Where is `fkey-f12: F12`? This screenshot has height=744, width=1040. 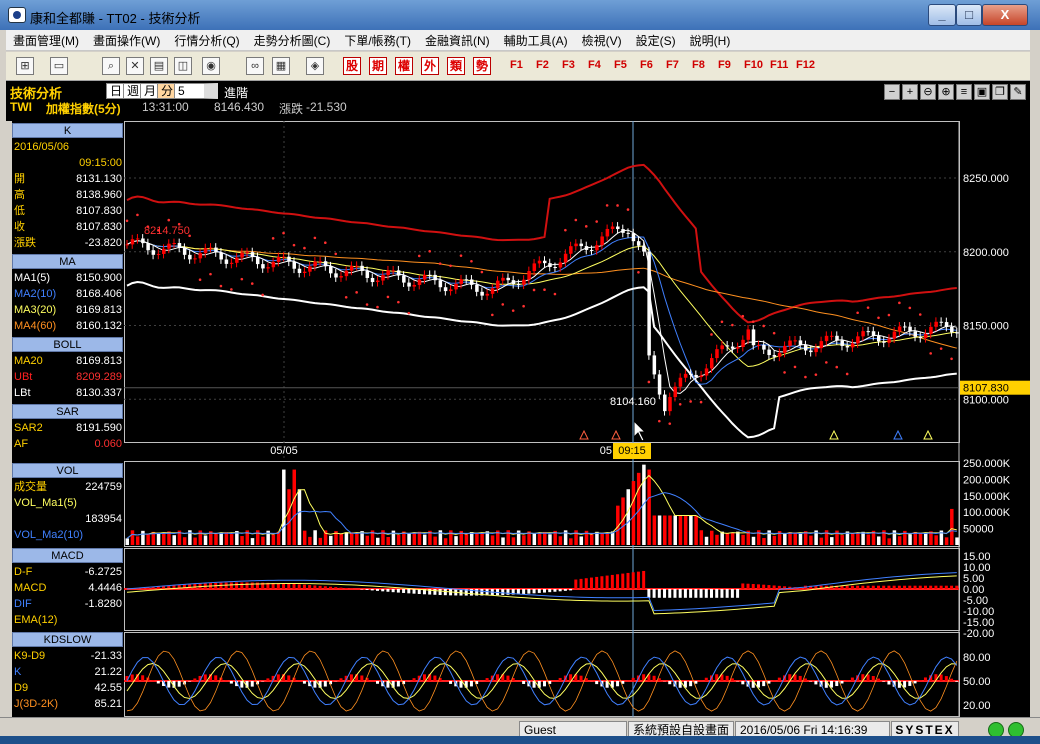 fkey-f12: F12 is located at coordinates (805, 65).